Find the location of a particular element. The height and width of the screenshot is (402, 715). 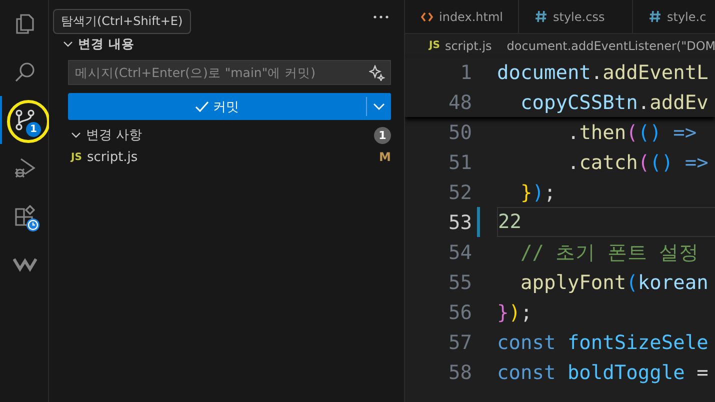

caret-icon is located at coordinates (379, 106).